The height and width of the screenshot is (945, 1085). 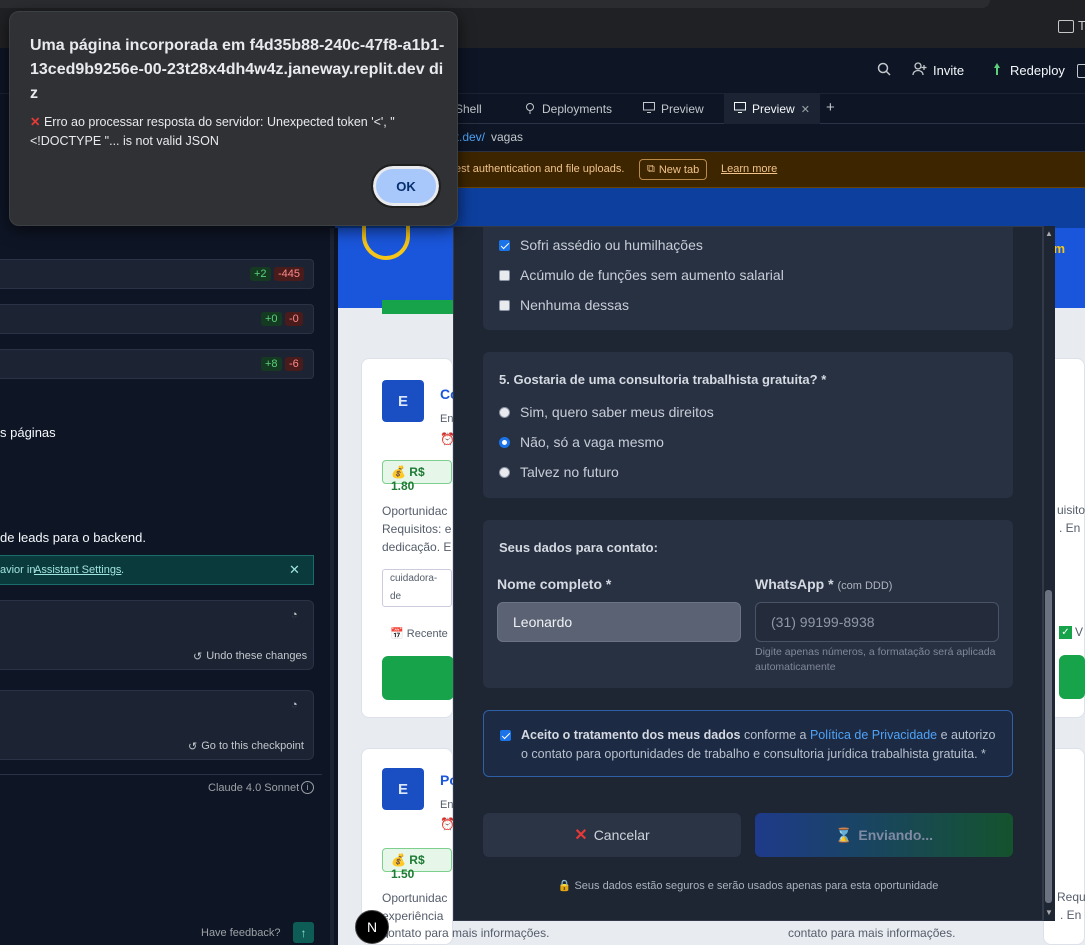 What do you see at coordinates (795, 667) in the screenshot?
I see `whatsapp-hint: automaticamente` at bounding box center [795, 667].